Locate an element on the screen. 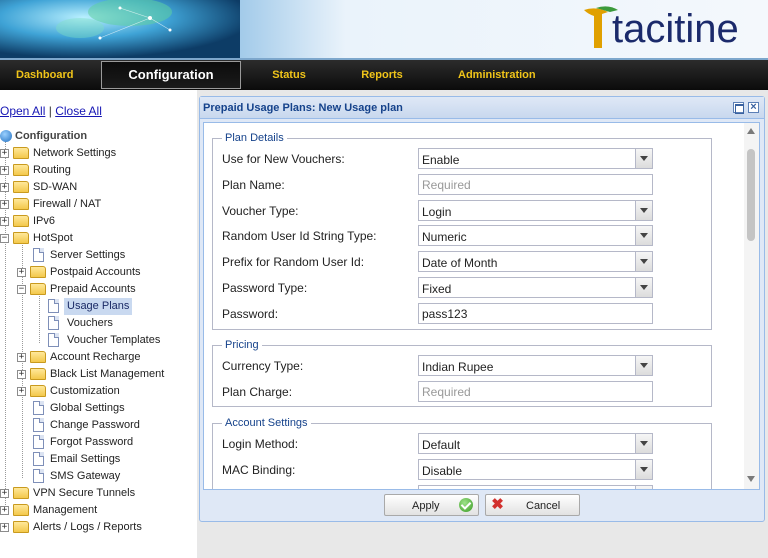  voucher-type-label: Voucher Type: is located at coordinates (260, 211).